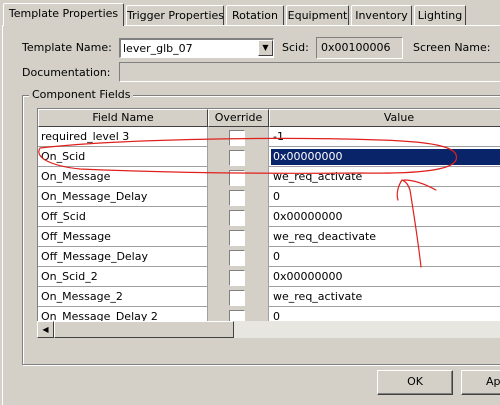 Image resolution: width=500 pixels, height=405 pixels. I want to click on ok-button: OK, so click(415, 382).